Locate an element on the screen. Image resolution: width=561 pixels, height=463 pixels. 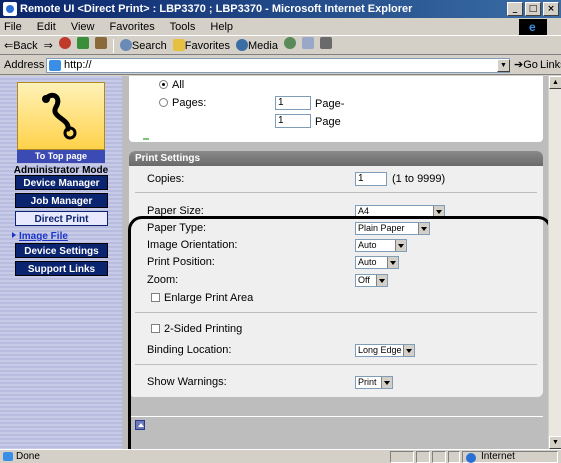
position-value: Auto is located at coordinates (367, 262).